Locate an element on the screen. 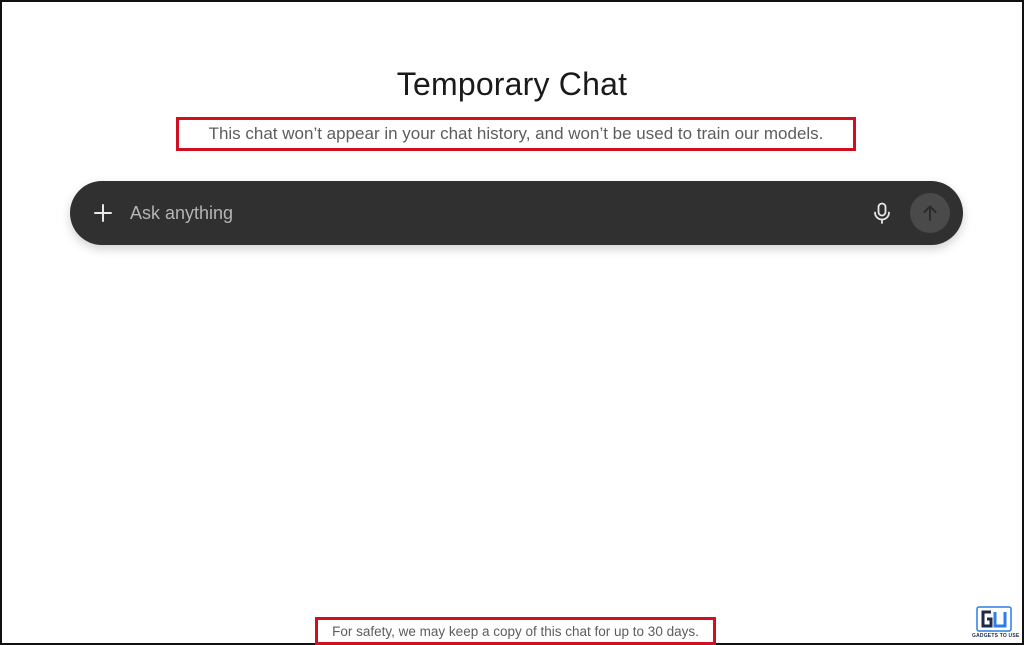  arrow-up-icon is located at coordinates (930, 213).